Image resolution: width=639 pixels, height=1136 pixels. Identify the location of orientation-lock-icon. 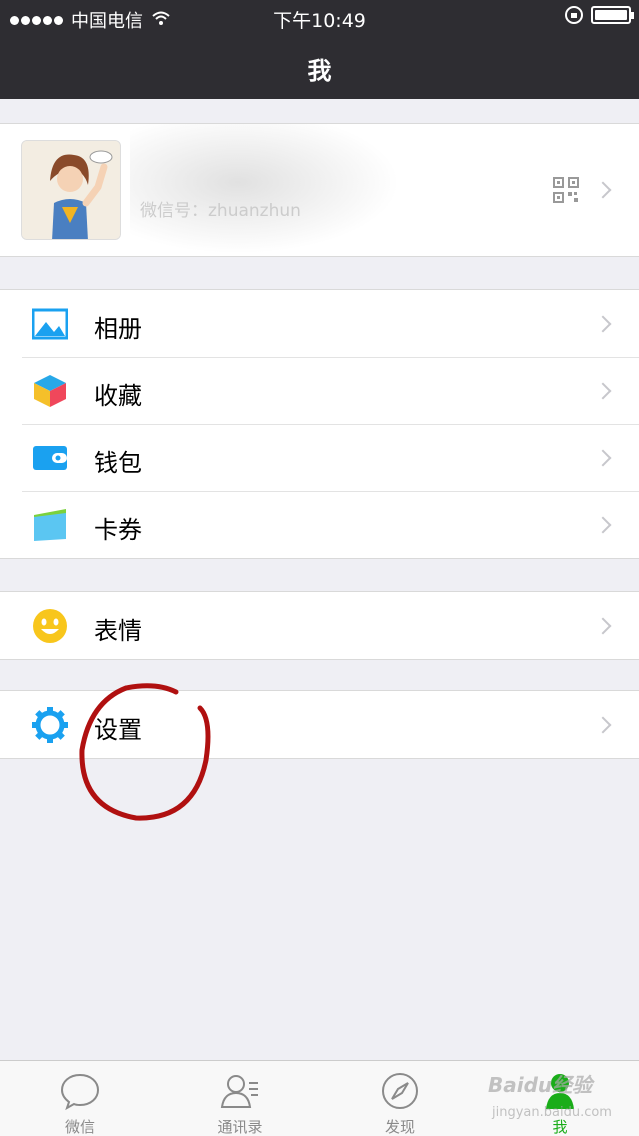
(574, 15).